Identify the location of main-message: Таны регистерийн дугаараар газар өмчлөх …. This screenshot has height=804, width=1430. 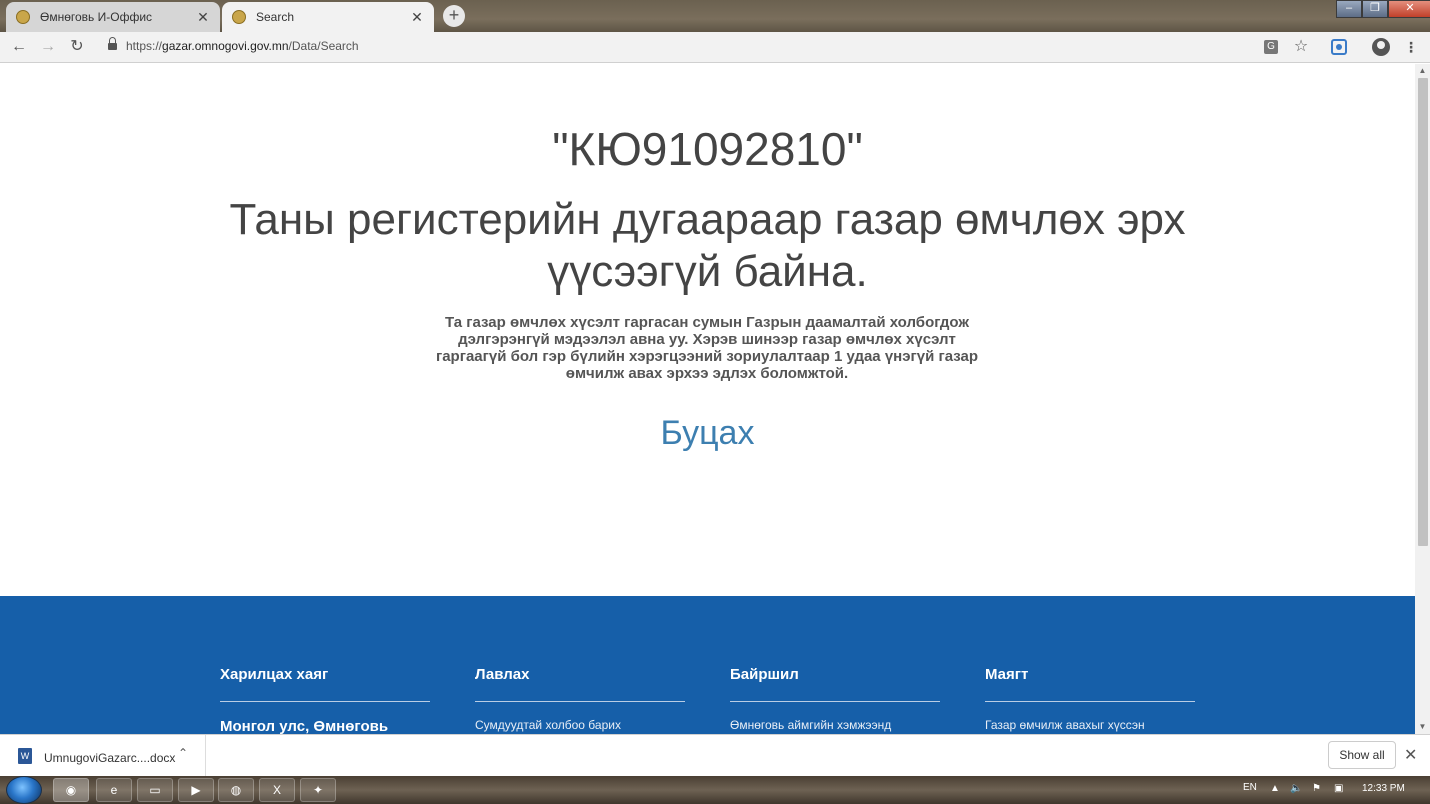
(707, 245).